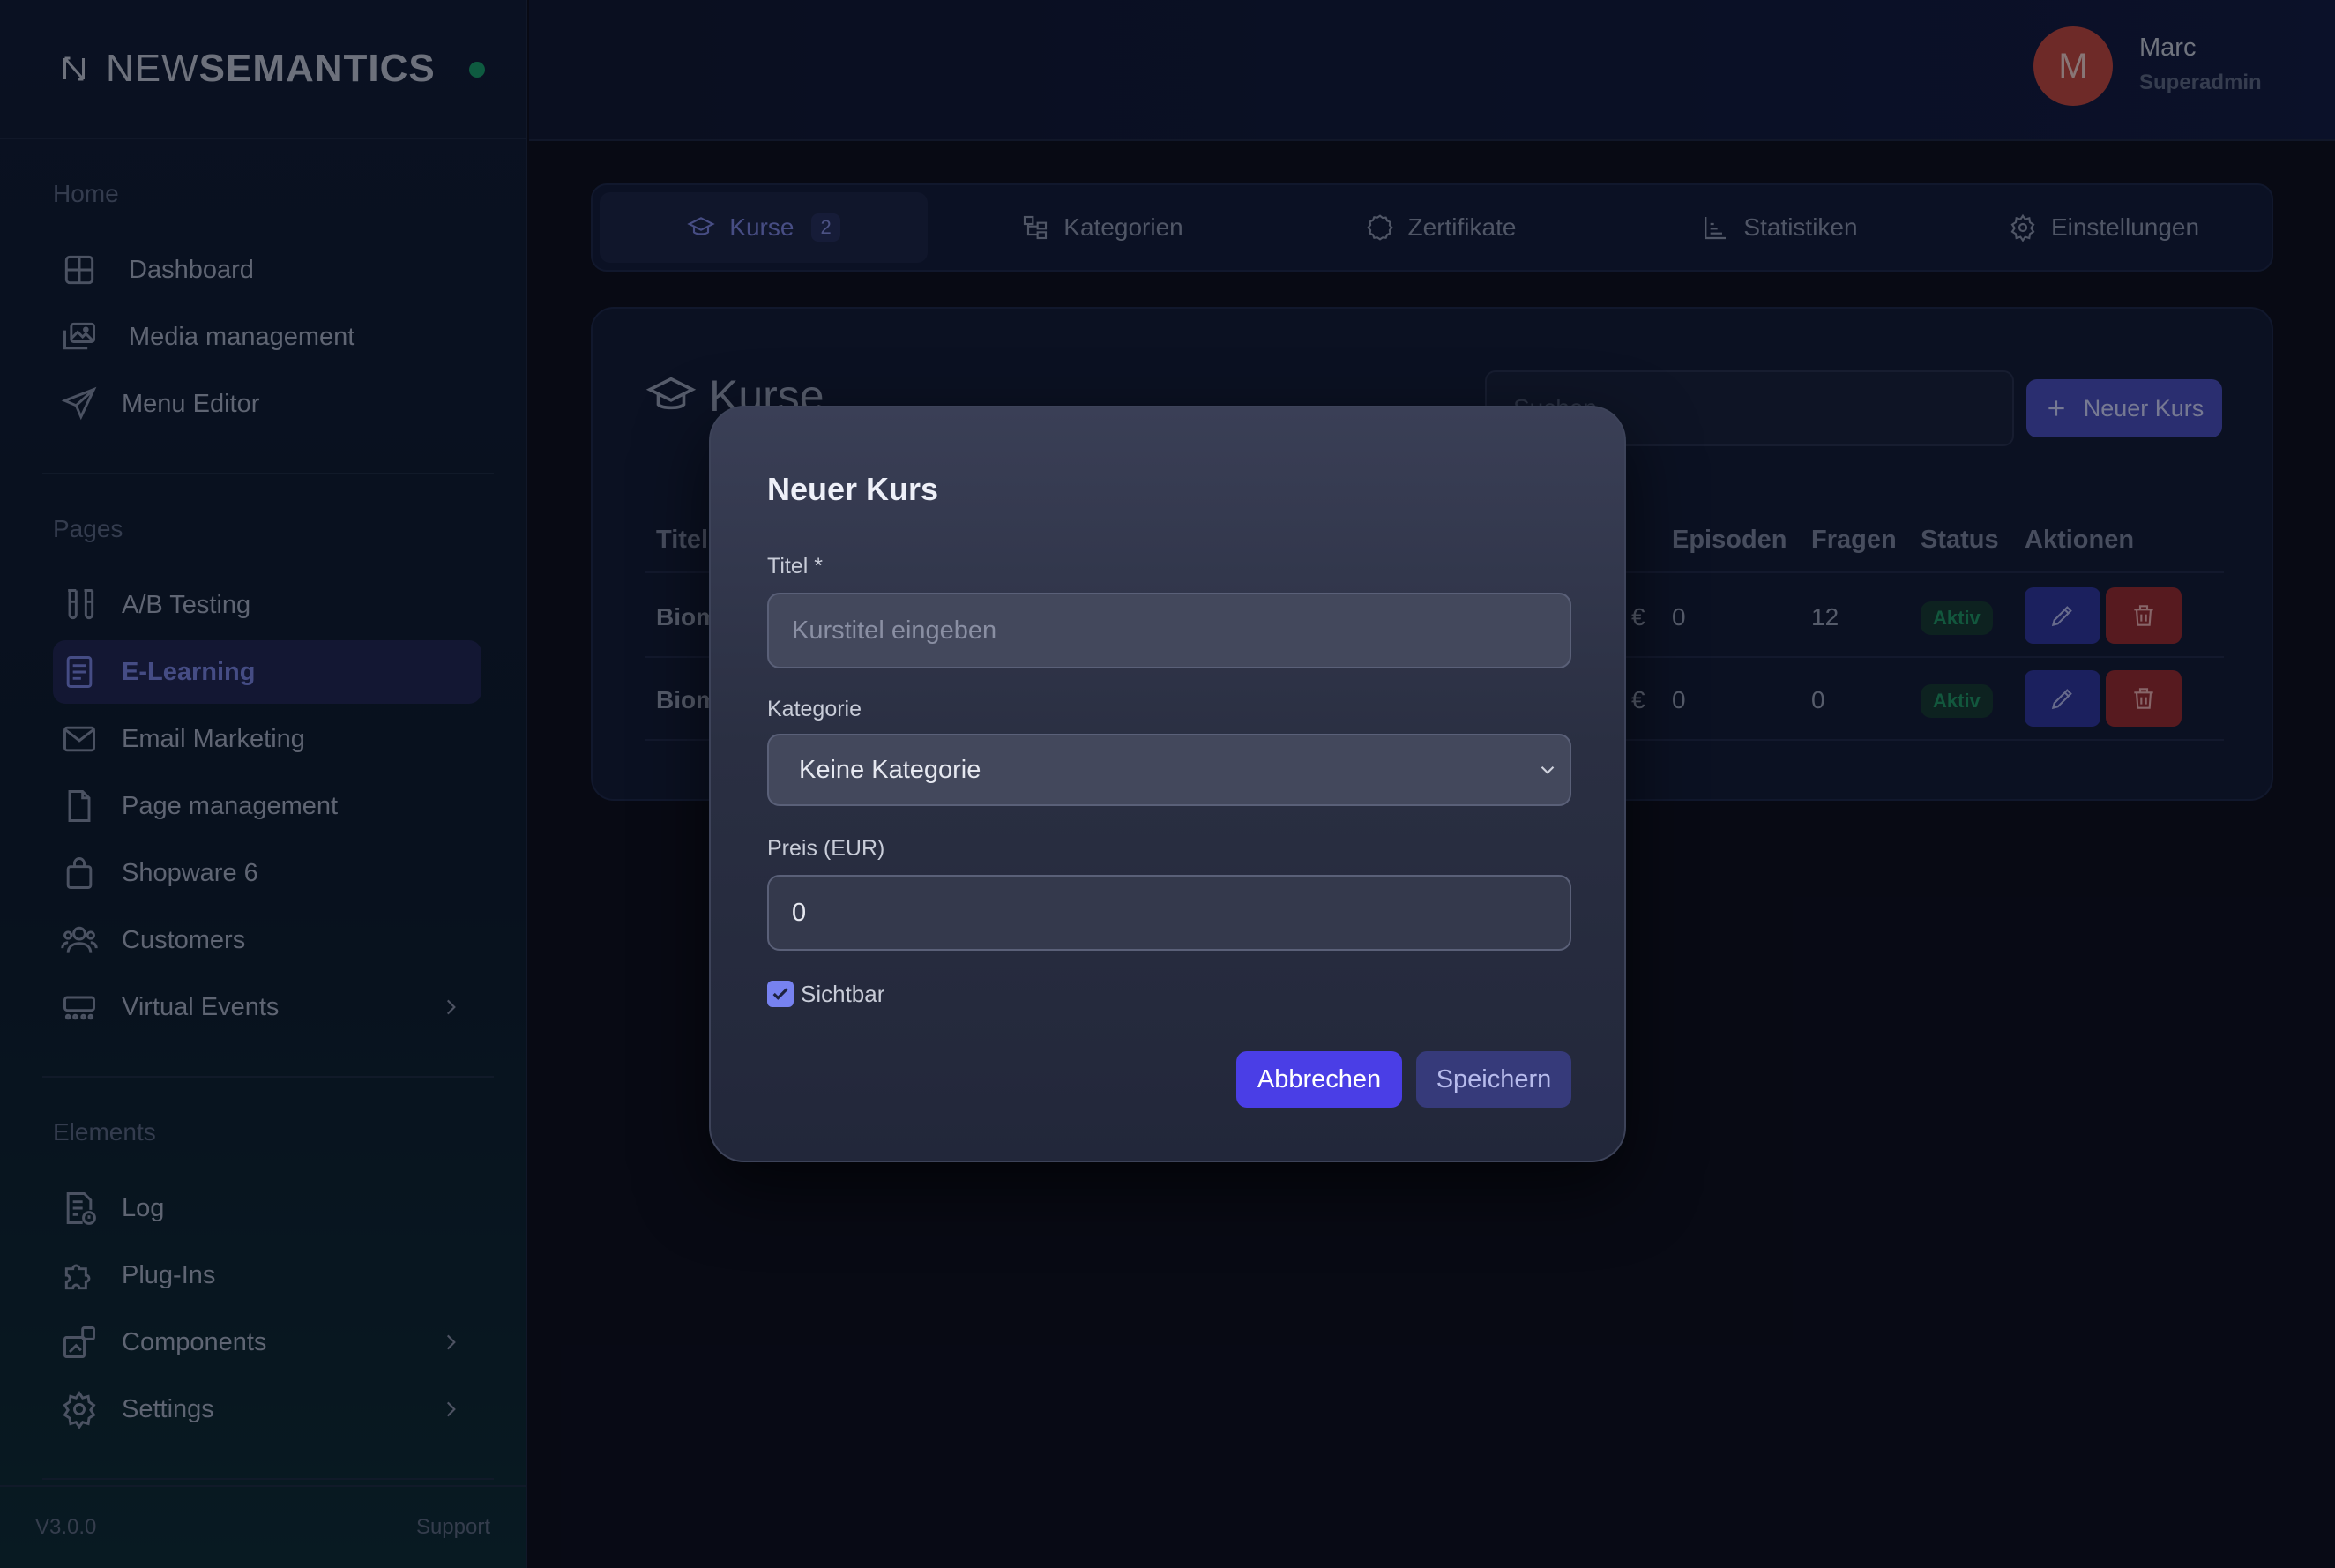 This screenshot has height=1568, width=2335. Describe the element at coordinates (853, 489) in the screenshot. I see `dialog-title: Neuer Kurs` at that location.